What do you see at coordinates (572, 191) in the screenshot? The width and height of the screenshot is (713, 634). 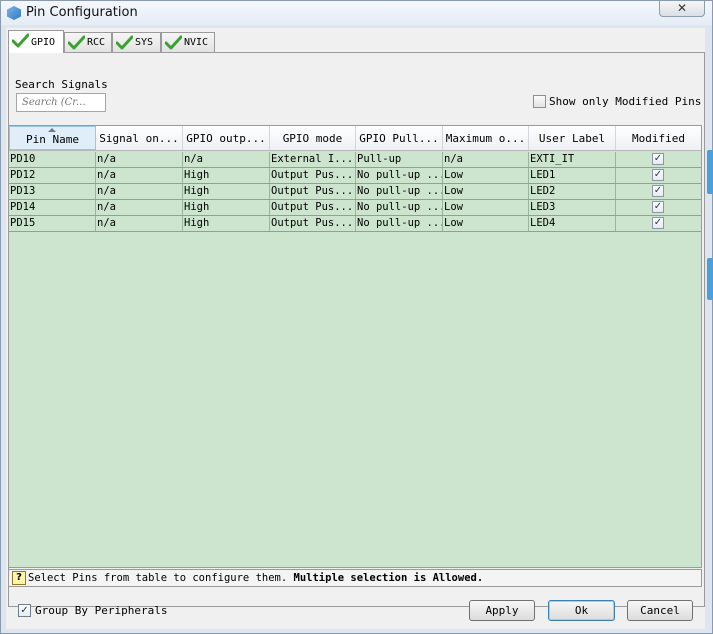 I see `cell-user-label: LED2` at bounding box center [572, 191].